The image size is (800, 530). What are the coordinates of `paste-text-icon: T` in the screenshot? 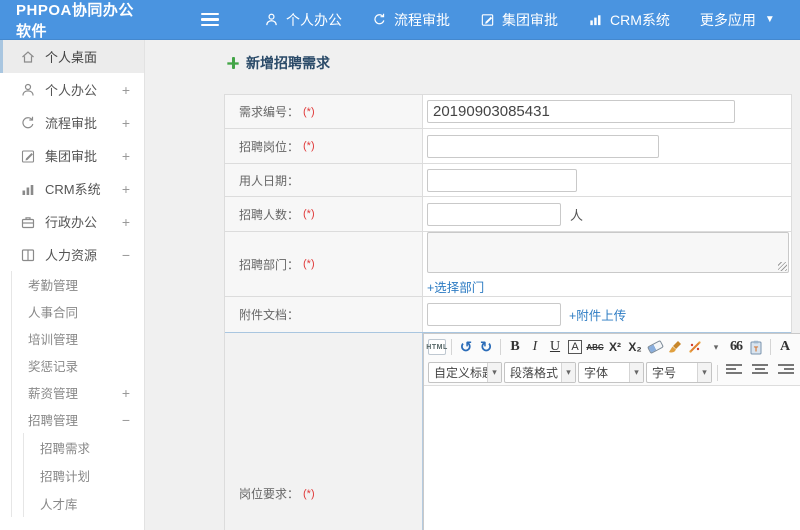 It's located at (756, 347).